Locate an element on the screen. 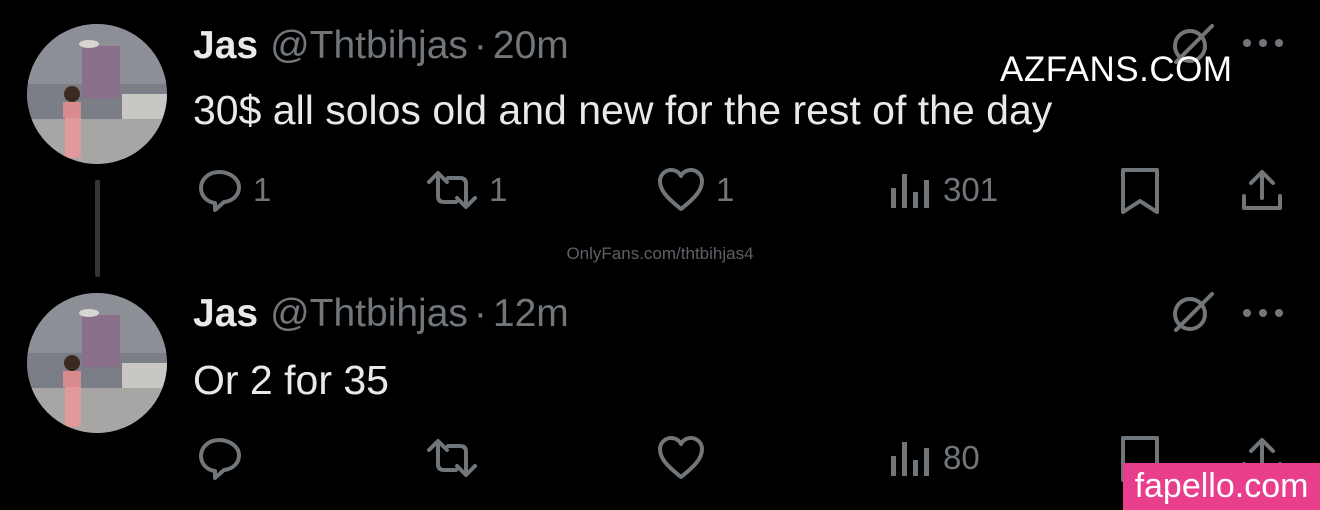 The image size is (1320, 510). bookmark-icon is located at coordinates (1140, 191).